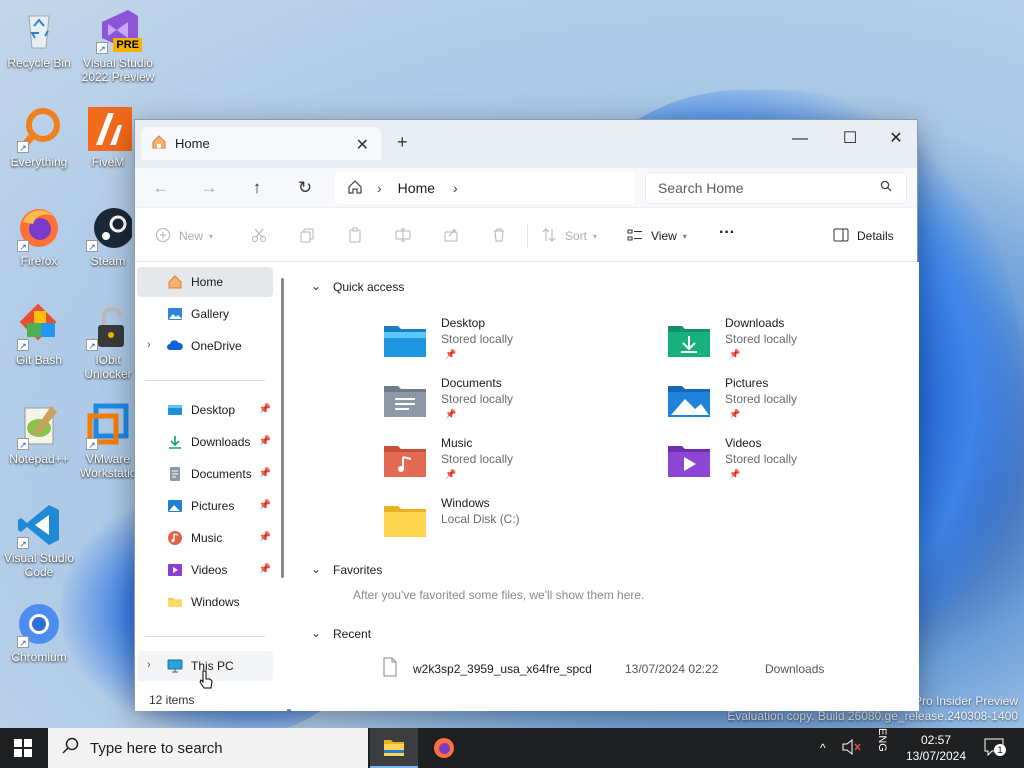  Describe the element at coordinates (175, 666) in the screenshot. I see `computer-icon` at that location.